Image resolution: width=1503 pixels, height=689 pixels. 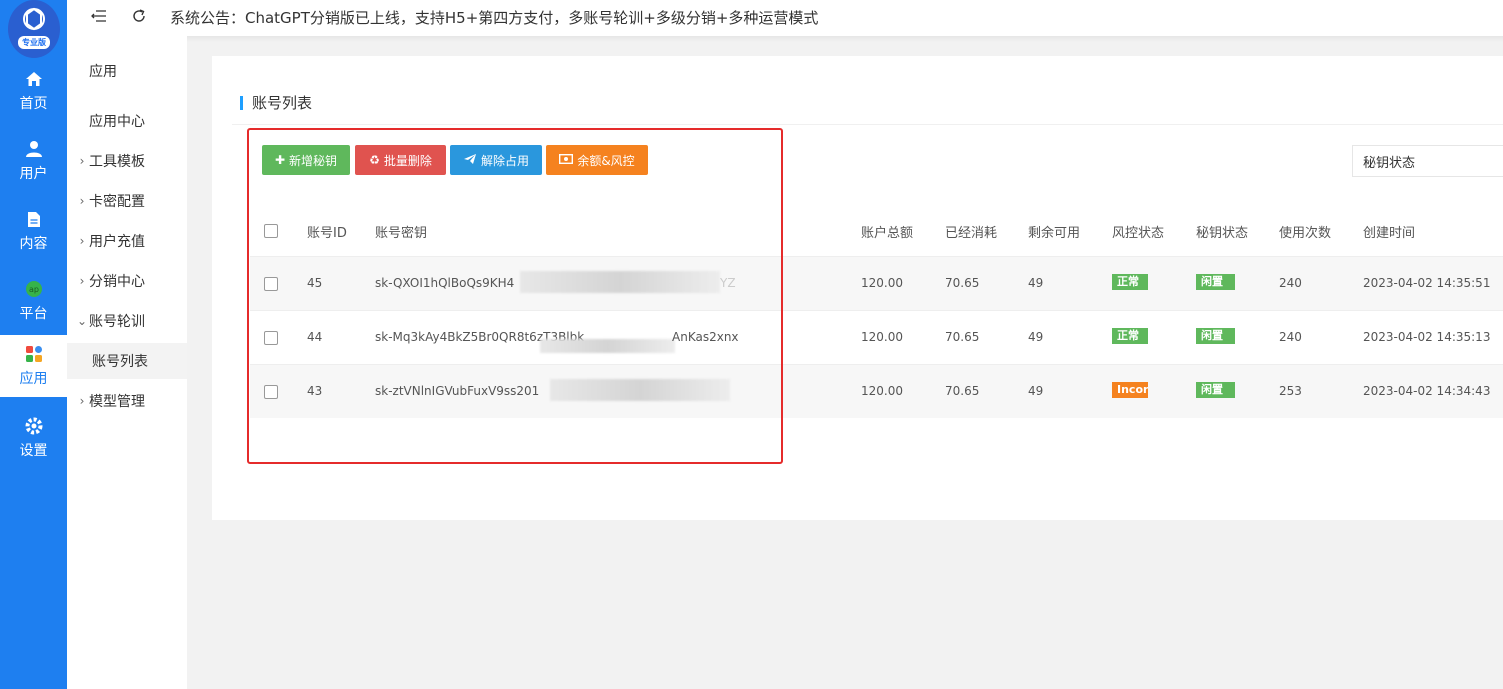 What do you see at coordinates (34, 149) in the screenshot?
I see `user-icon` at bounding box center [34, 149].